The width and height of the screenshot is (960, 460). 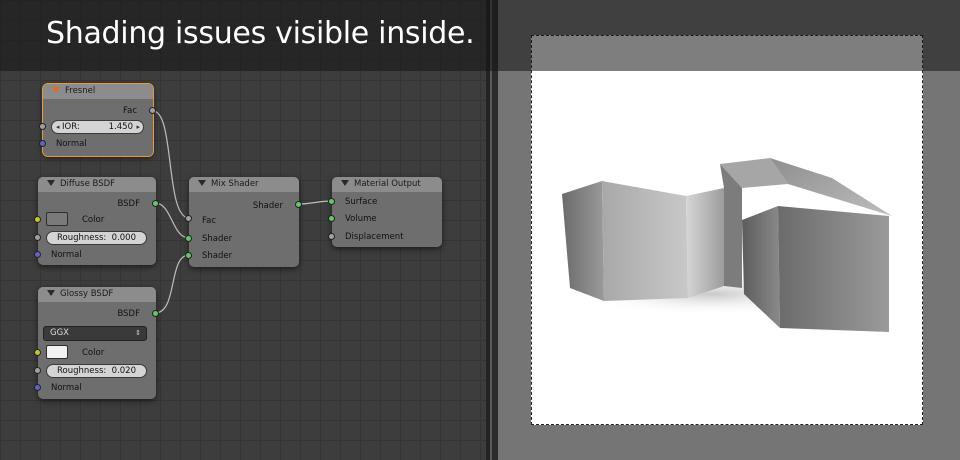 What do you see at coordinates (492, 230) in the screenshot?
I see `panel-divider` at bounding box center [492, 230].